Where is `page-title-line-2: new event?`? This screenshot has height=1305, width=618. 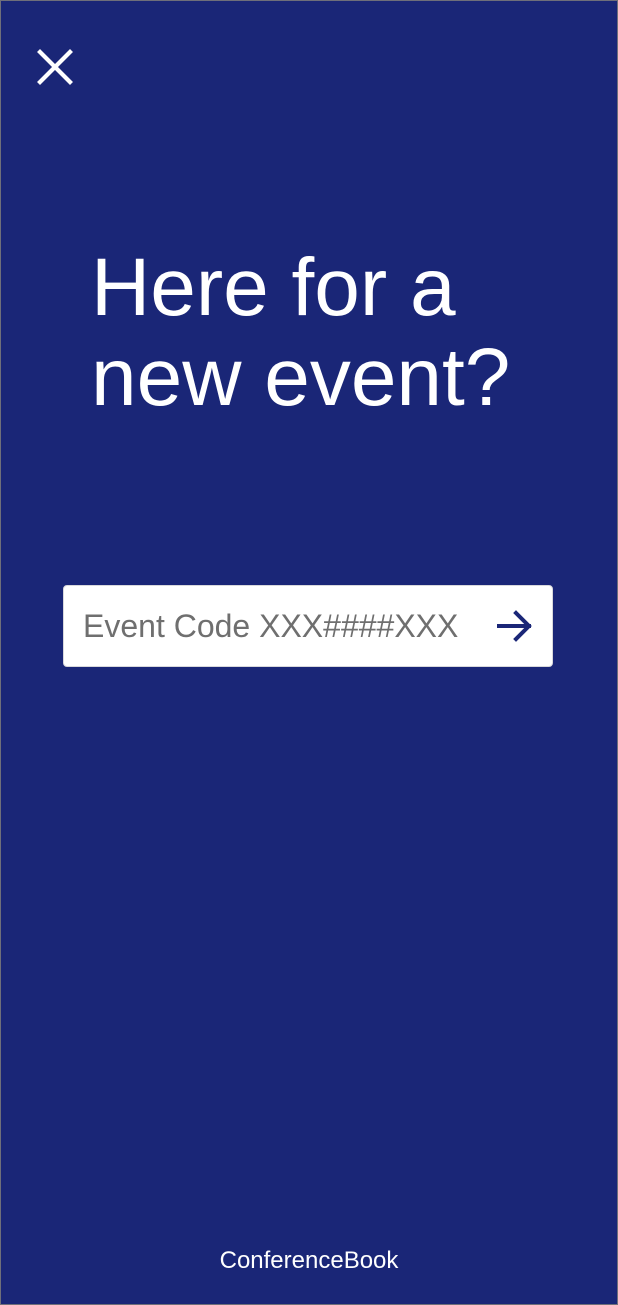
page-title-line-2: new event? is located at coordinates (301, 377).